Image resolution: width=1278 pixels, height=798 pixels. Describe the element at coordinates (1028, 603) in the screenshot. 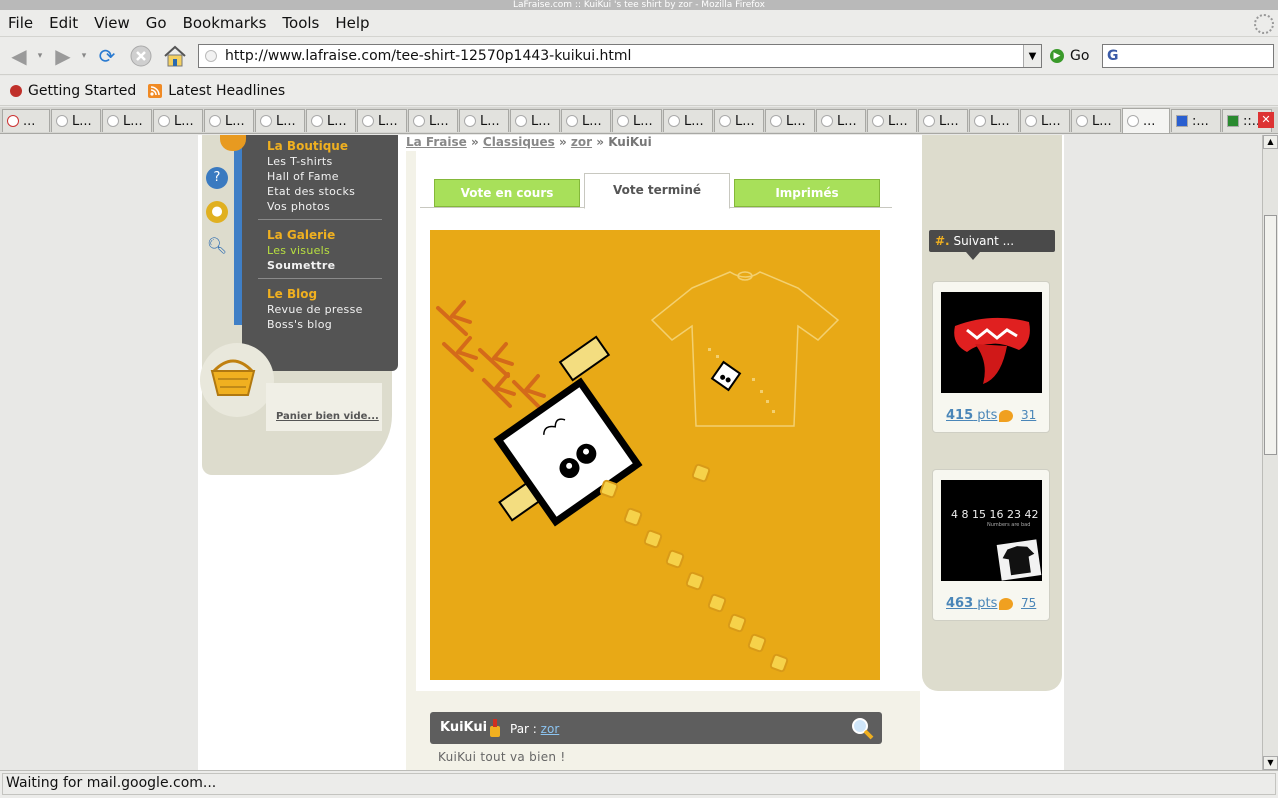

I see `comment-count-link: 75` at that location.